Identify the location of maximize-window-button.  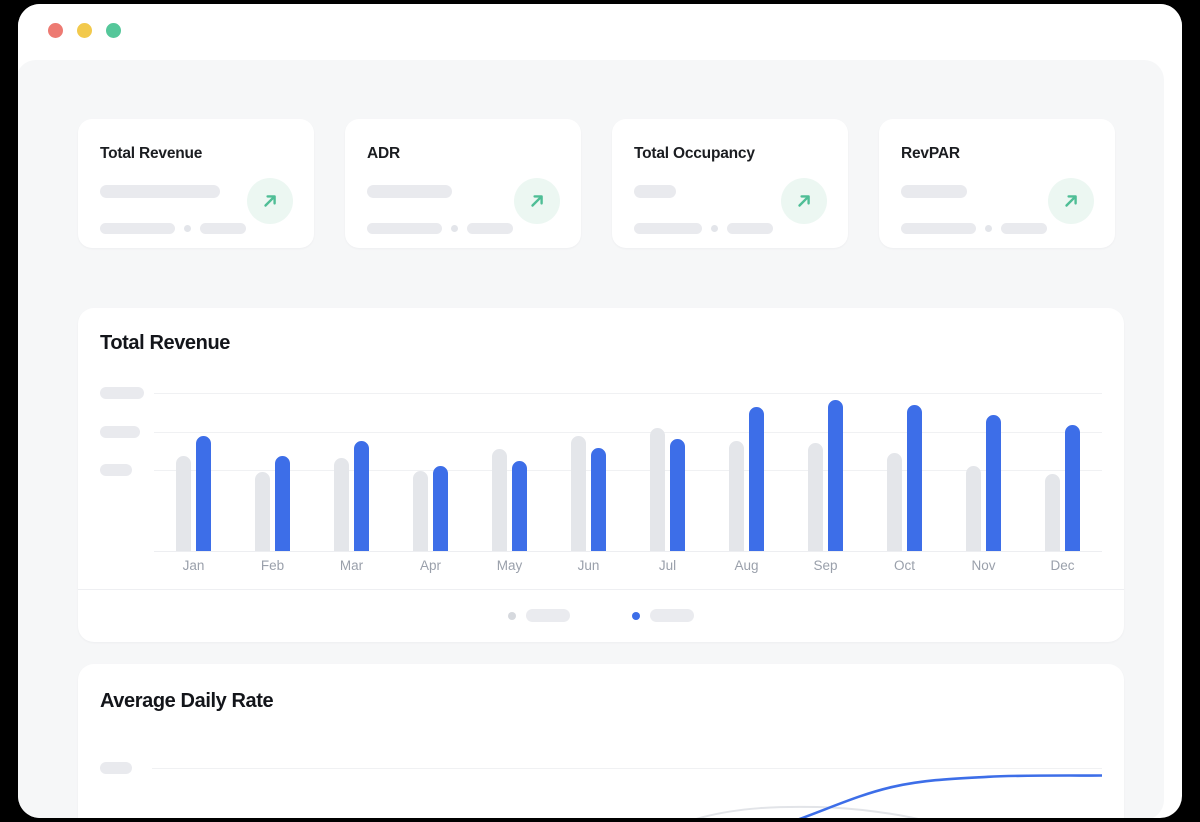
(113, 30).